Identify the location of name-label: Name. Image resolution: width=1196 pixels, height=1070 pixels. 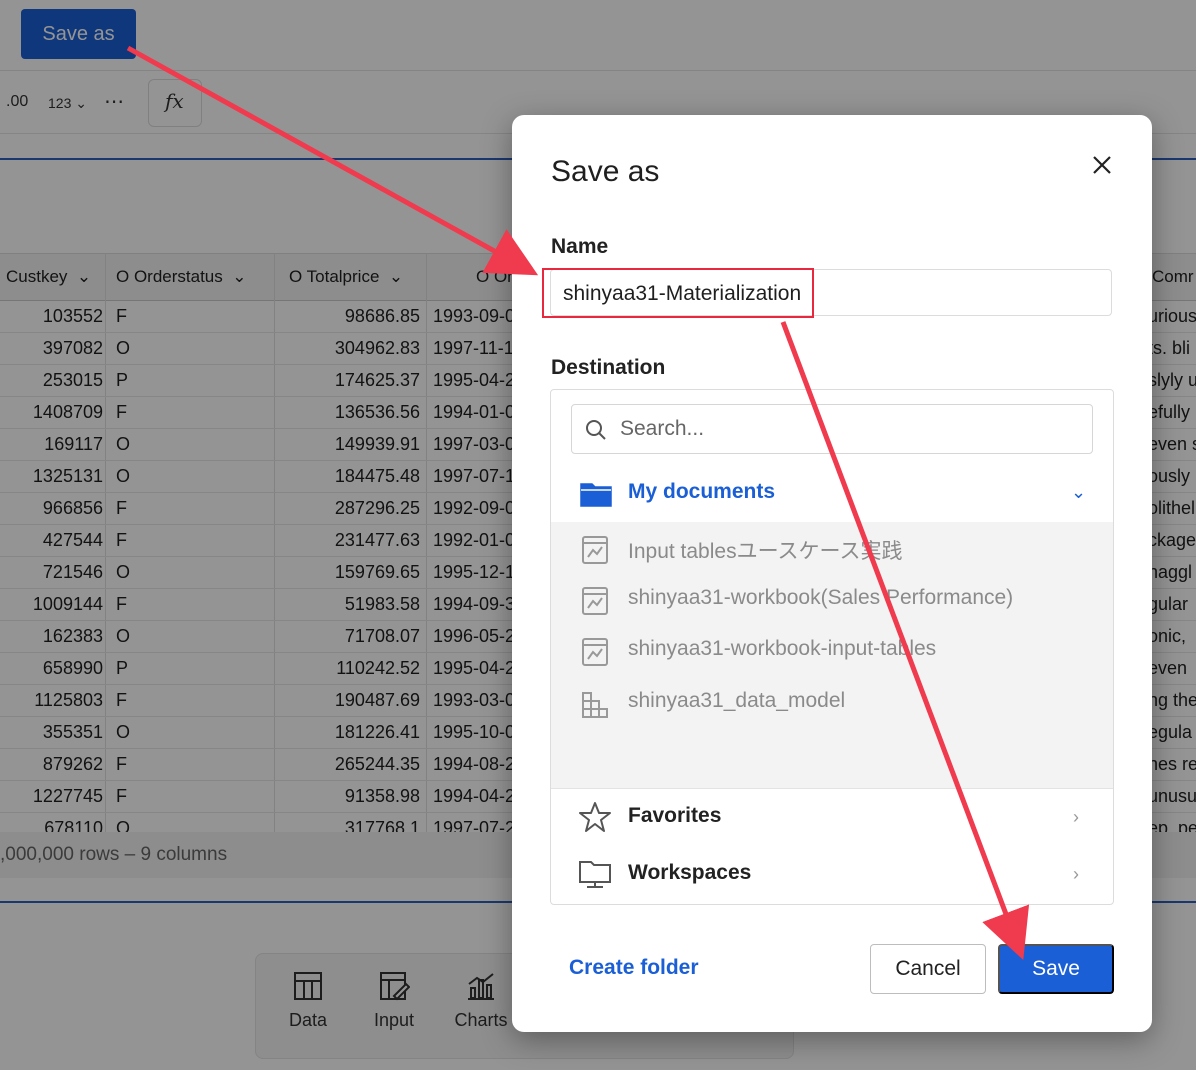
(580, 246).